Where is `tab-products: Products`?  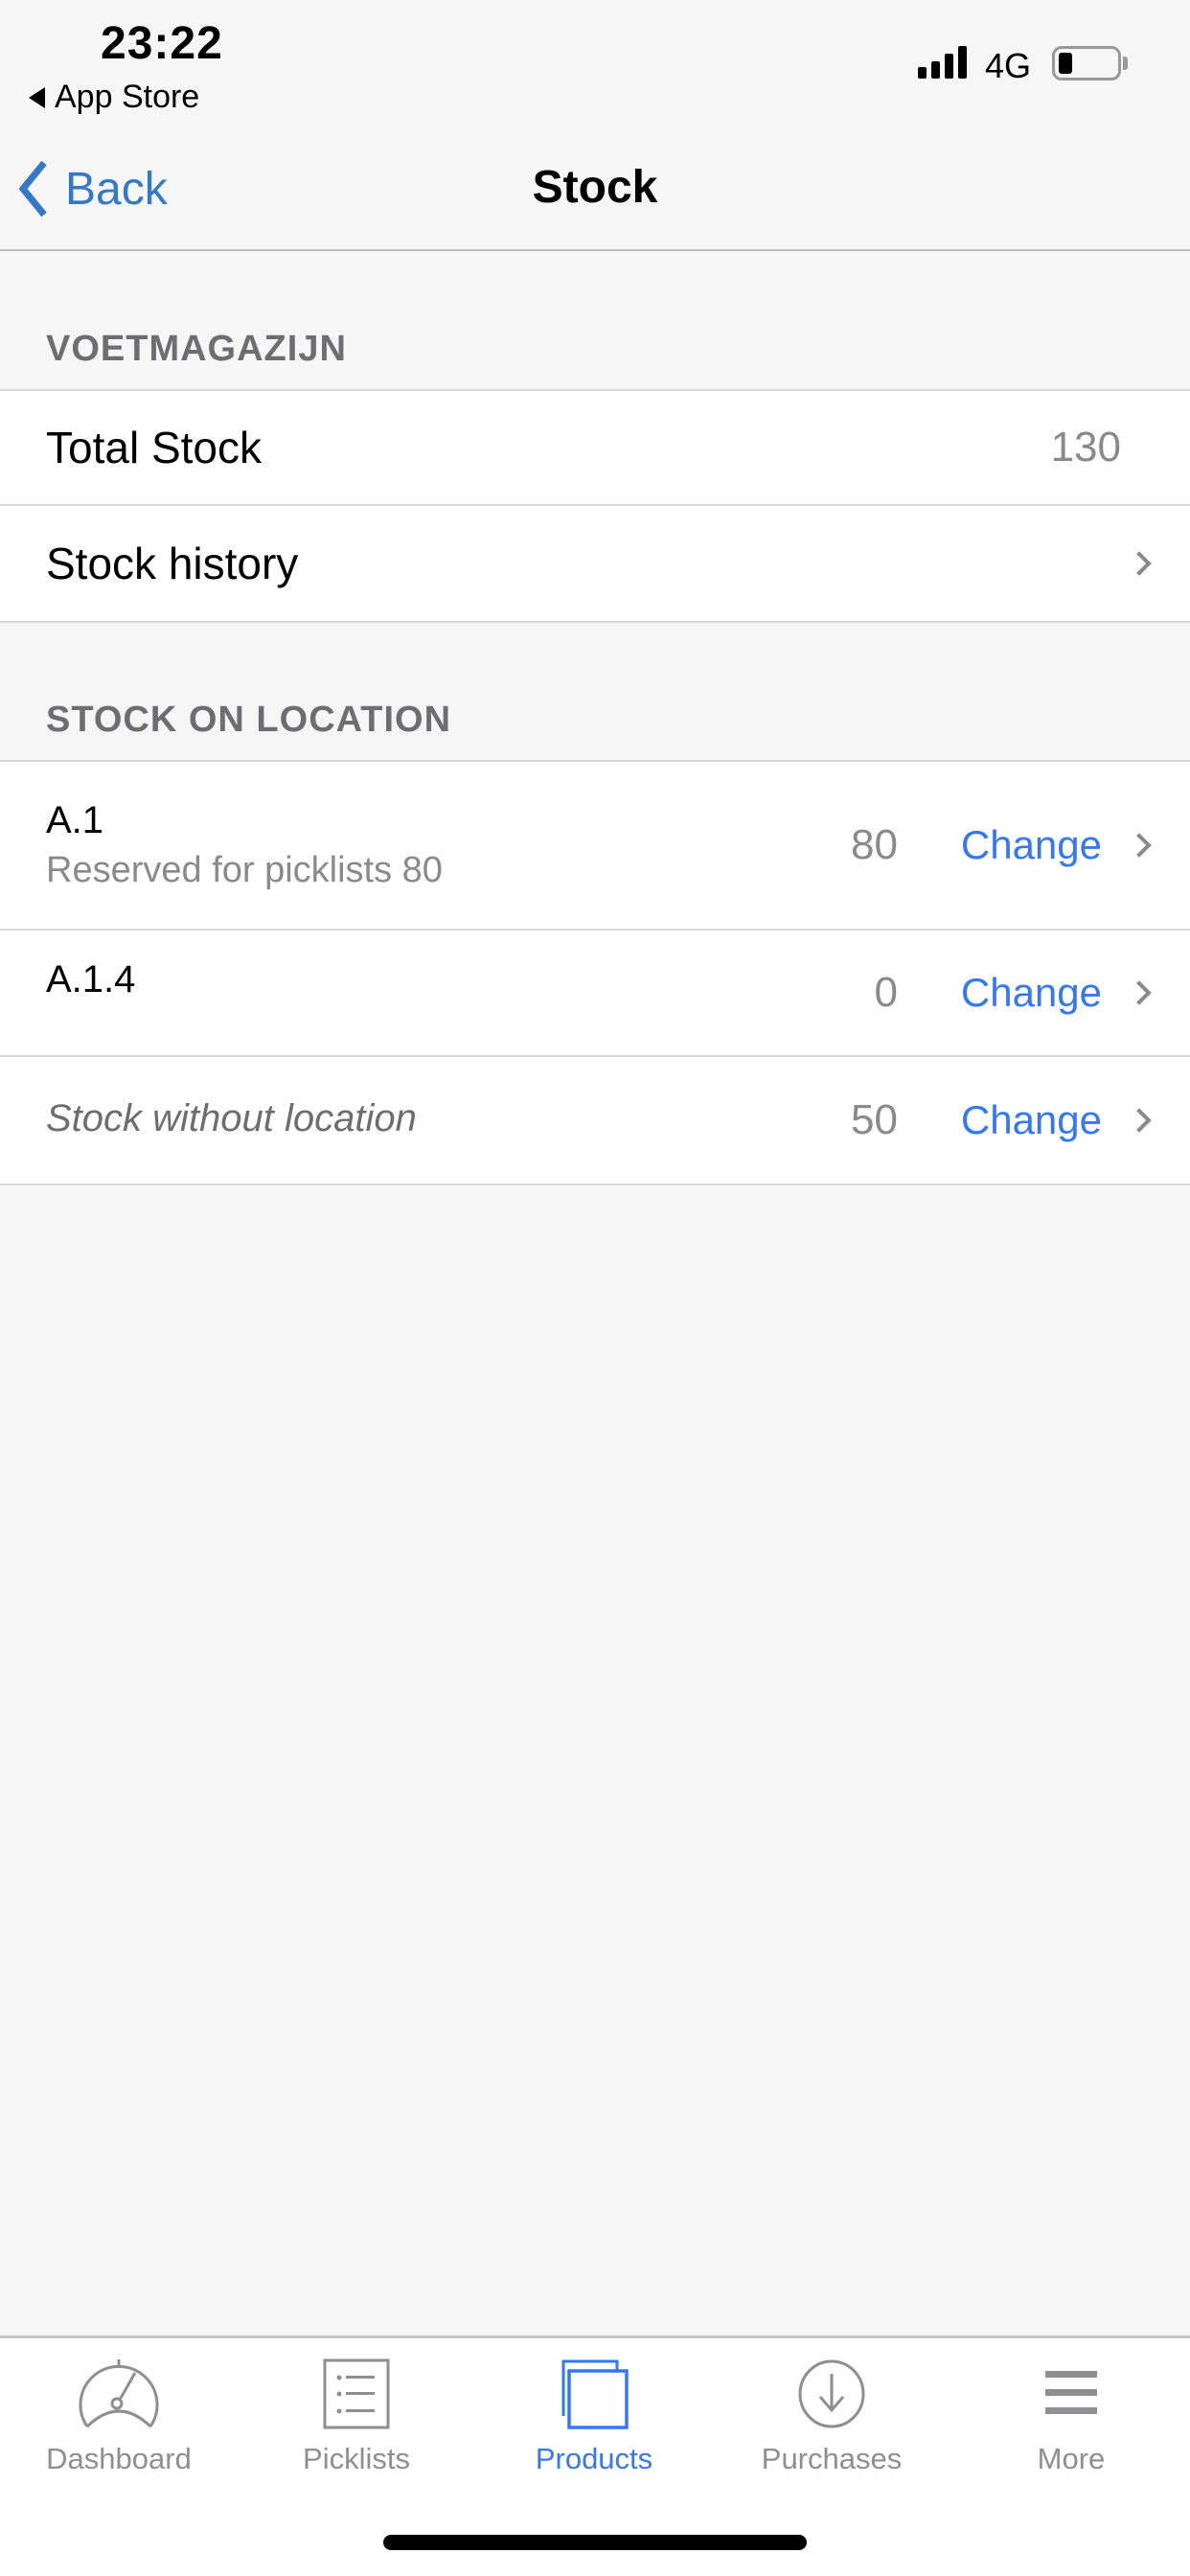
tab-products: Products is located at coordinates (594, 2416).